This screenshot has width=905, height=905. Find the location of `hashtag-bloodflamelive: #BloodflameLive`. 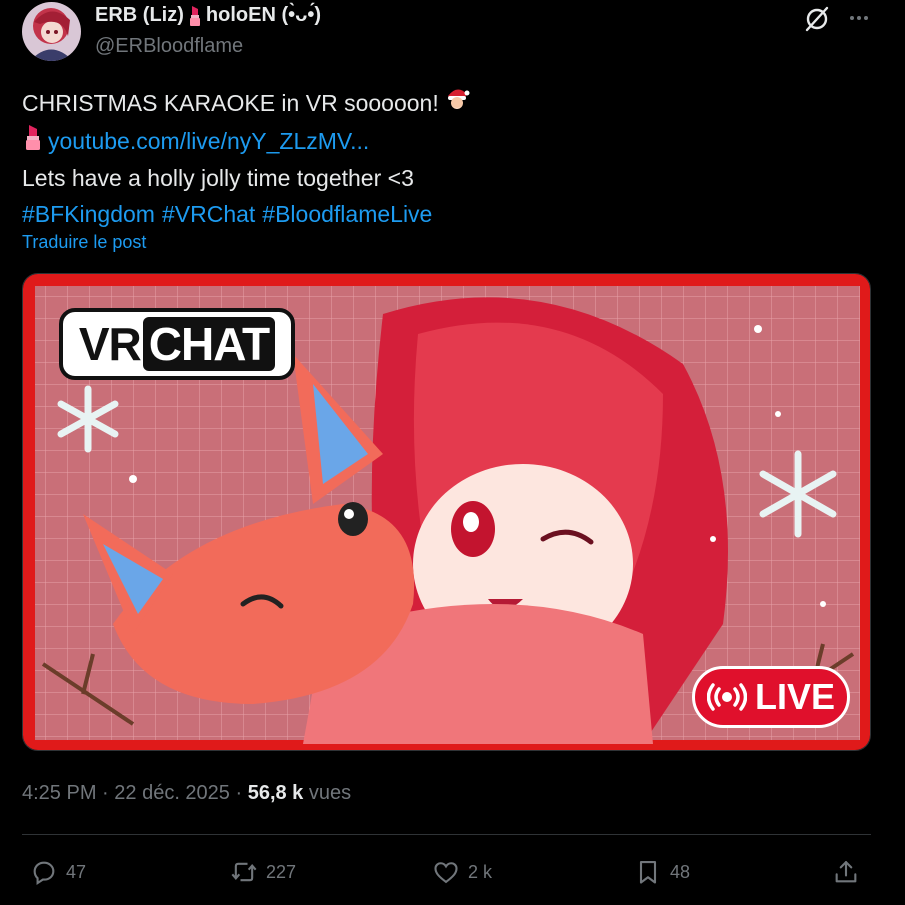

hashtag-bloodflamelive: #BloodflameLive is located at coordinates (347, 215).